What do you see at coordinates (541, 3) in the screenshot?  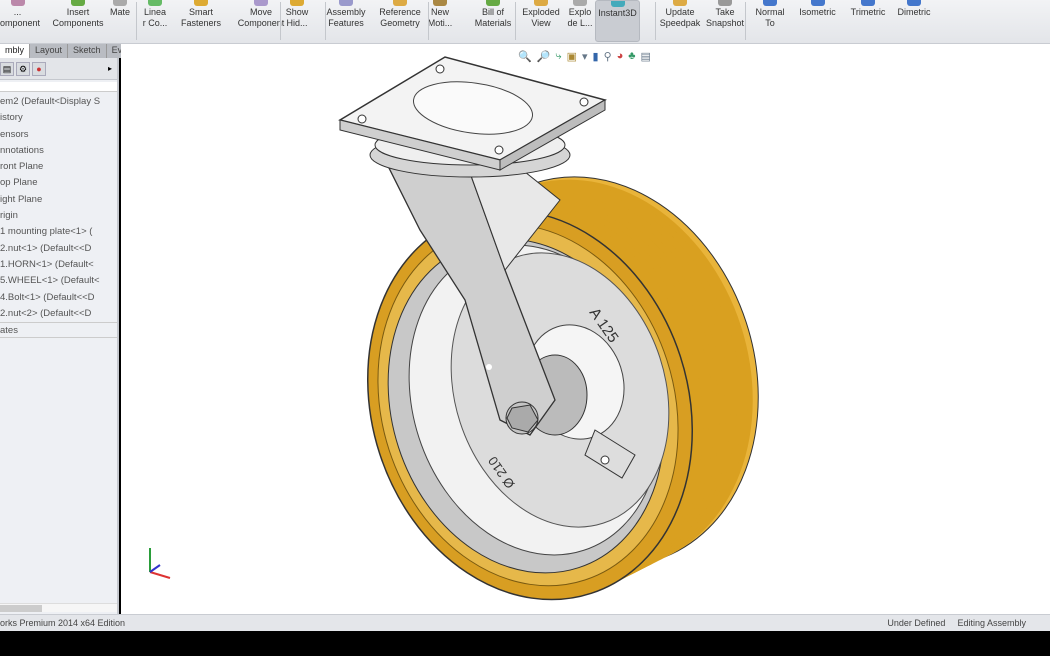 I see `exploded-view-icon` at bounding box center [541, 3].